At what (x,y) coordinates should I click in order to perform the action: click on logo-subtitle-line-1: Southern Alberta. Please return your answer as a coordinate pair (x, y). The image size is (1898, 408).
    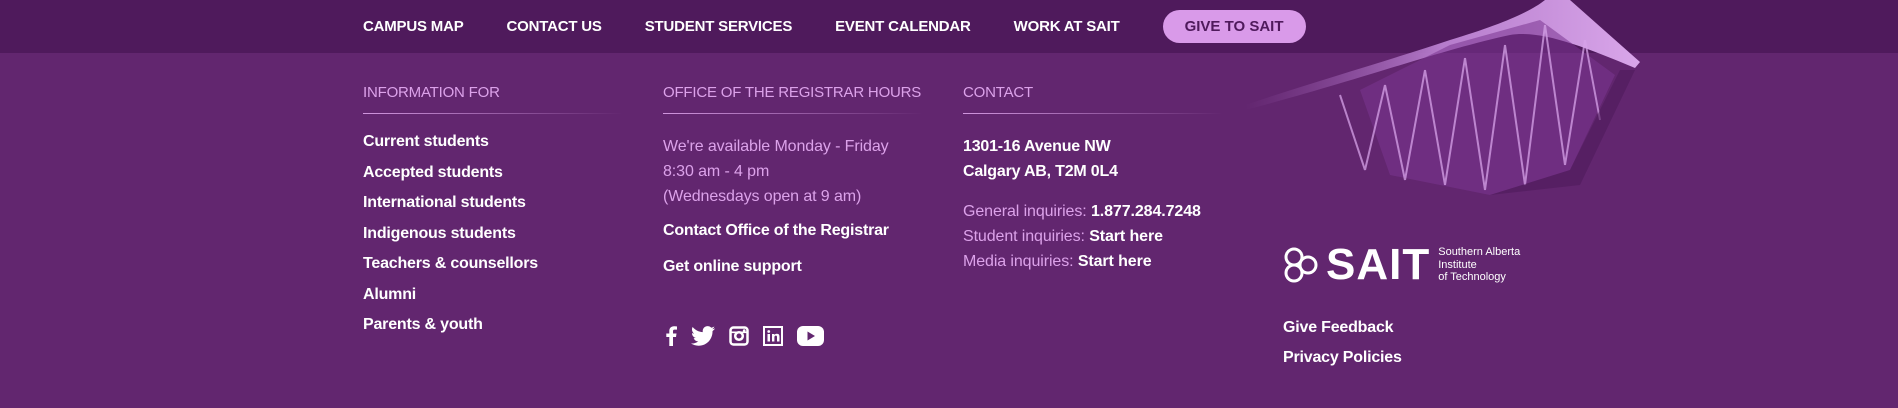
    Looking at the image, I should click on (1479, 252).